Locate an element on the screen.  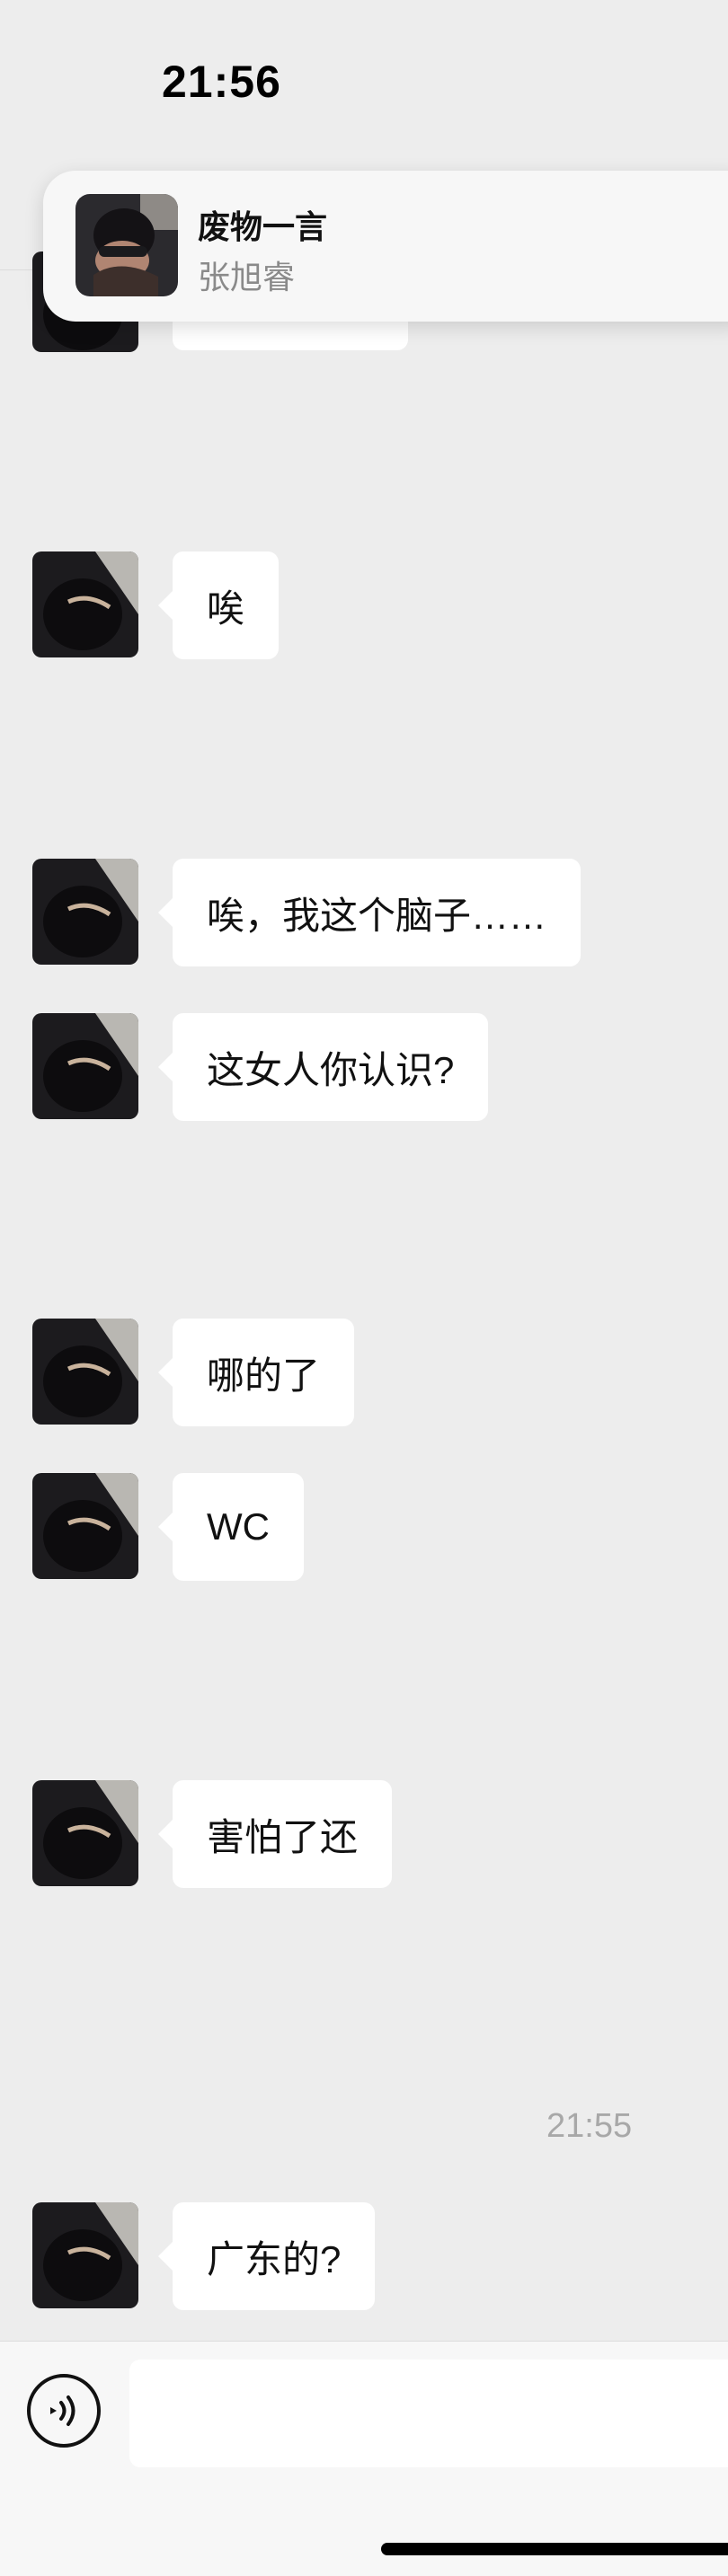
voice-button is located at coordinates (64, 2411).